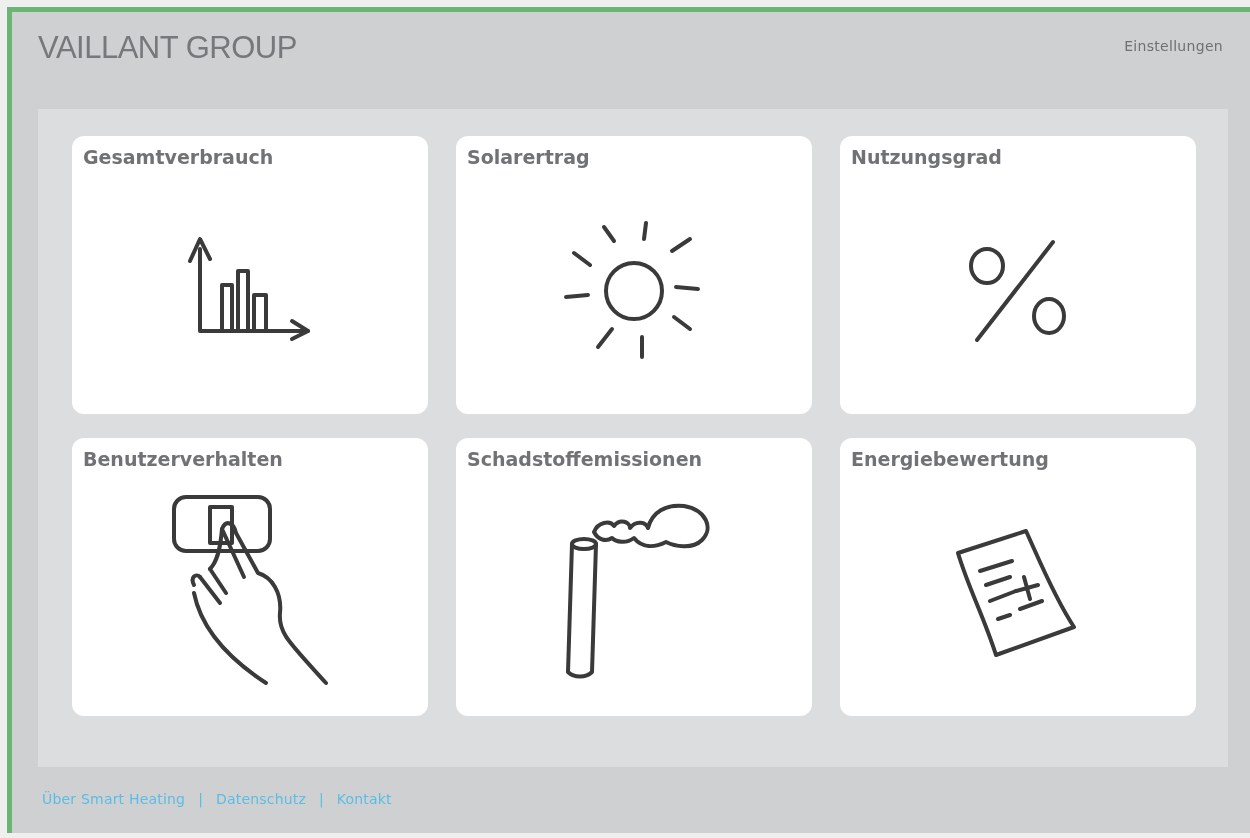 The height and width of the screenshot is (838, 1250). I want to click on dashboard-tile: Schadstoffemissionen, so click(634, 577).